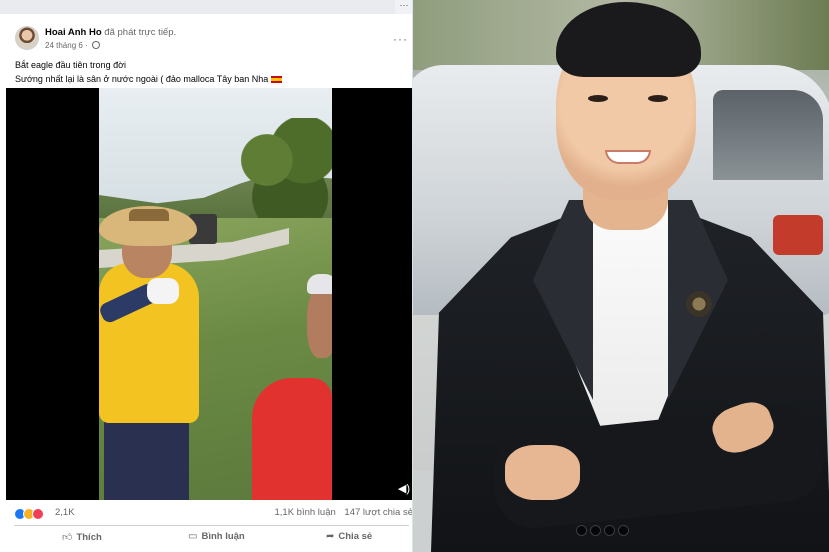 This screenshot has width=829, height=552. I want to click on smile, so click(628, 157).